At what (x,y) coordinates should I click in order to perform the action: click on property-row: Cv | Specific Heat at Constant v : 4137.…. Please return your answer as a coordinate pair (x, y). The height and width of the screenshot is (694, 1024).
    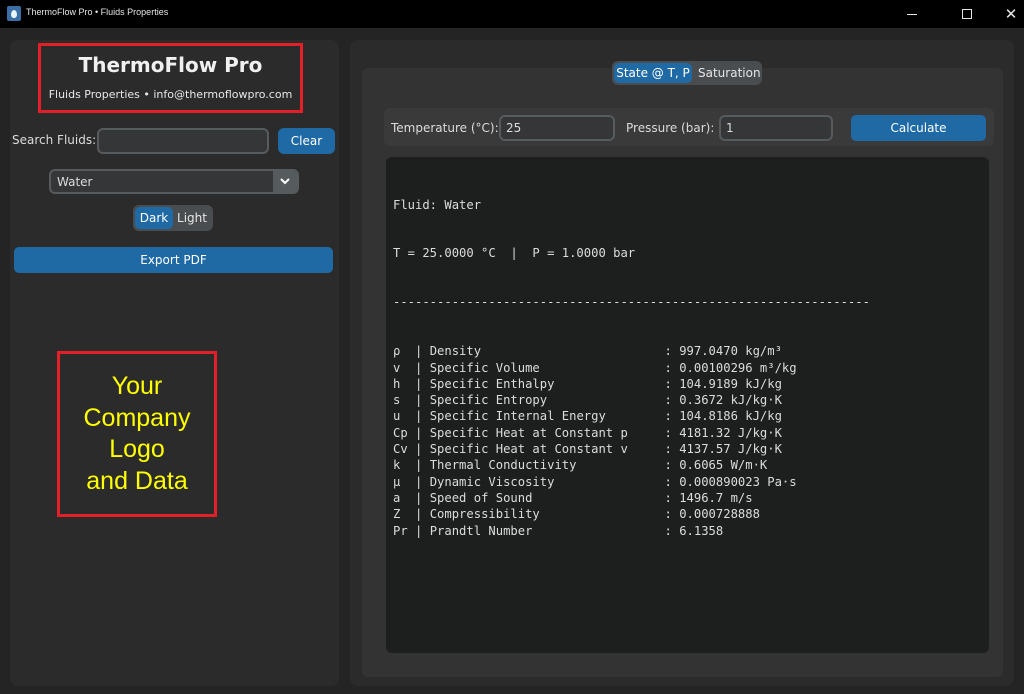
    Looking at the image, I should click on (631, 449).